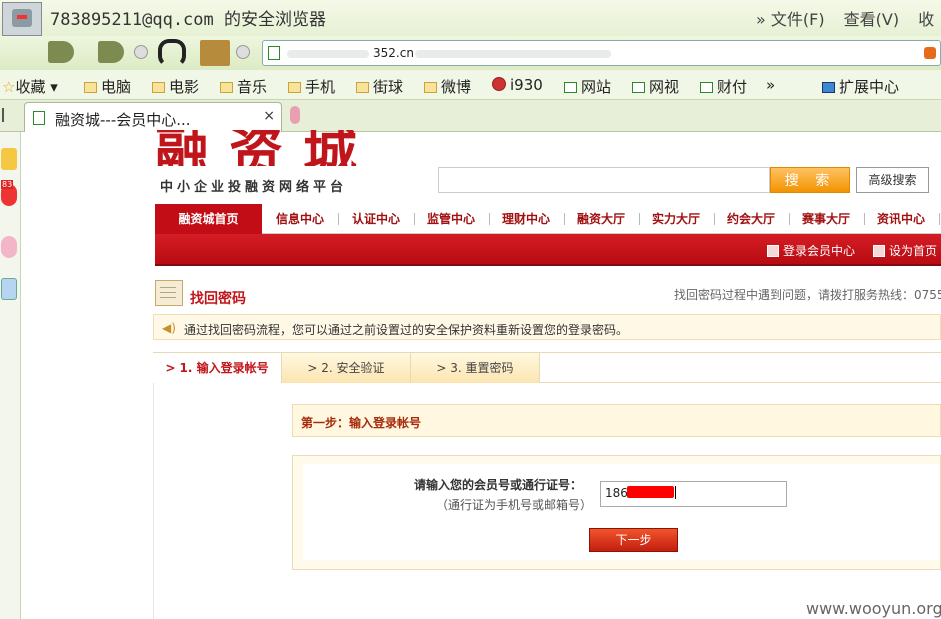  What do you see at coordinates (300, 219) in the screenshot?
I see `nav-info-center: 信息中心` at bounding box center [300, 219].